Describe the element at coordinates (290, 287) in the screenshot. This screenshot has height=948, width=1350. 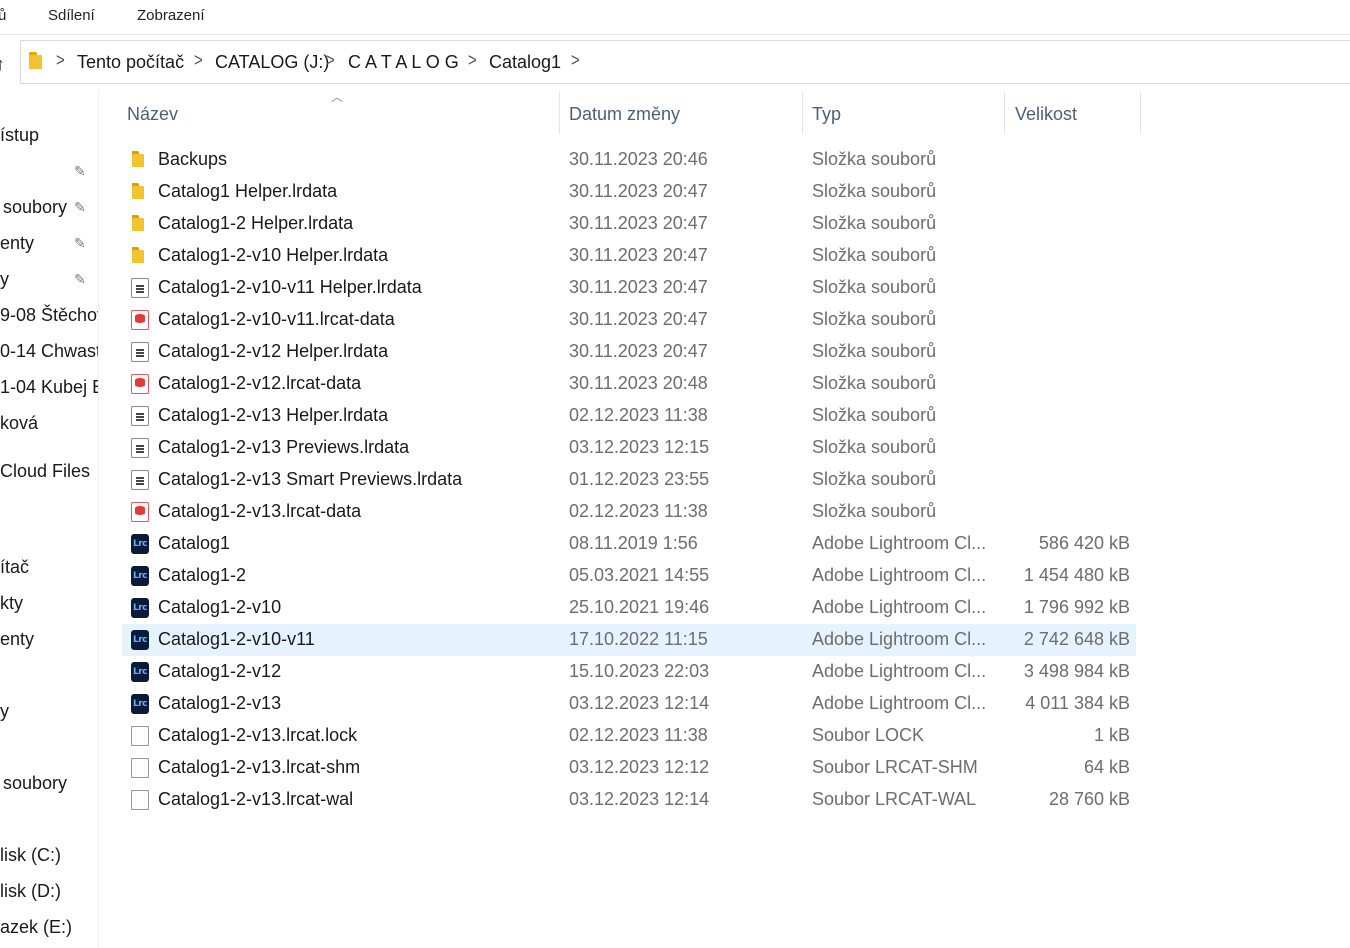
I see `file-name: Catalog1-2-v10-v11 Helper.lrdata` at that location.